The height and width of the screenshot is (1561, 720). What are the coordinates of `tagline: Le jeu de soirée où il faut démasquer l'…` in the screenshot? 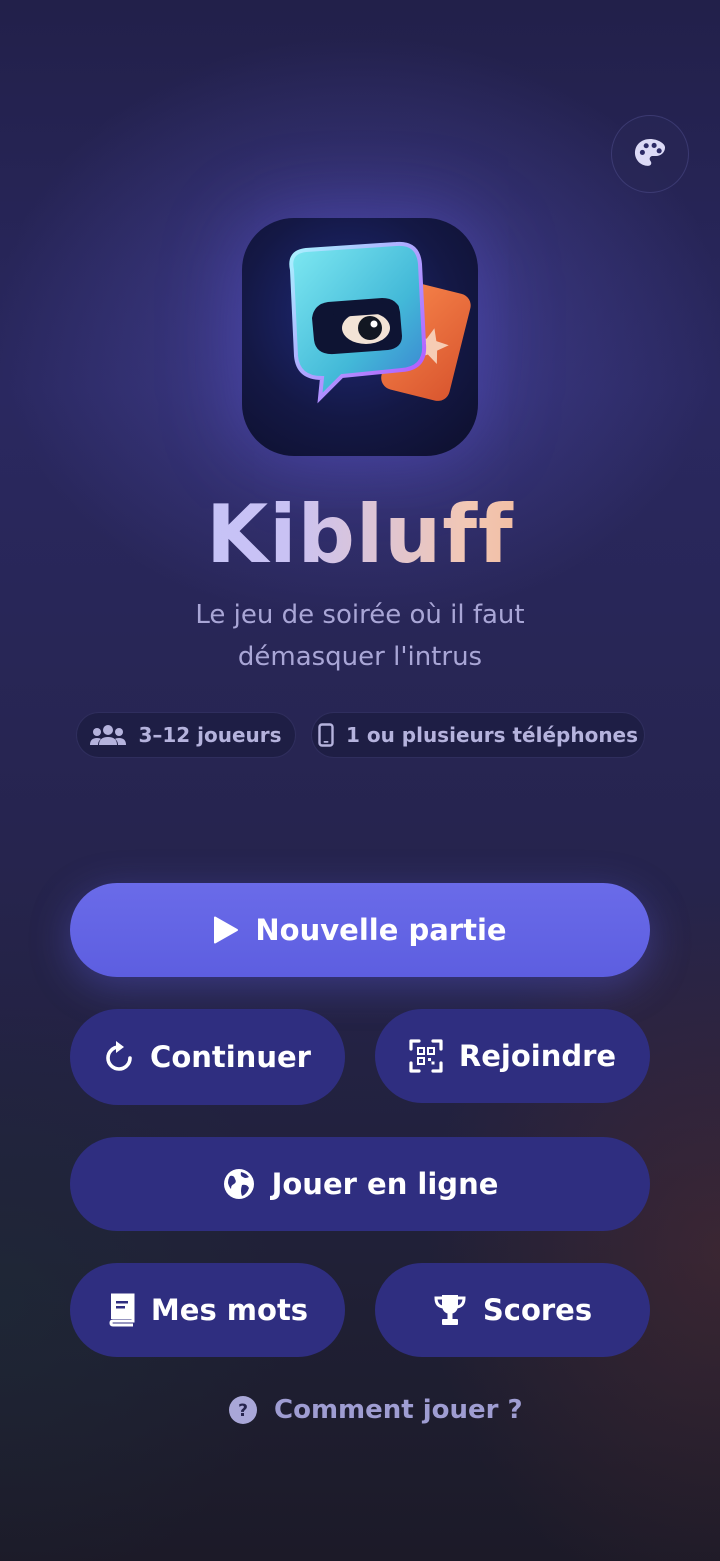 It's located at (360, 636).